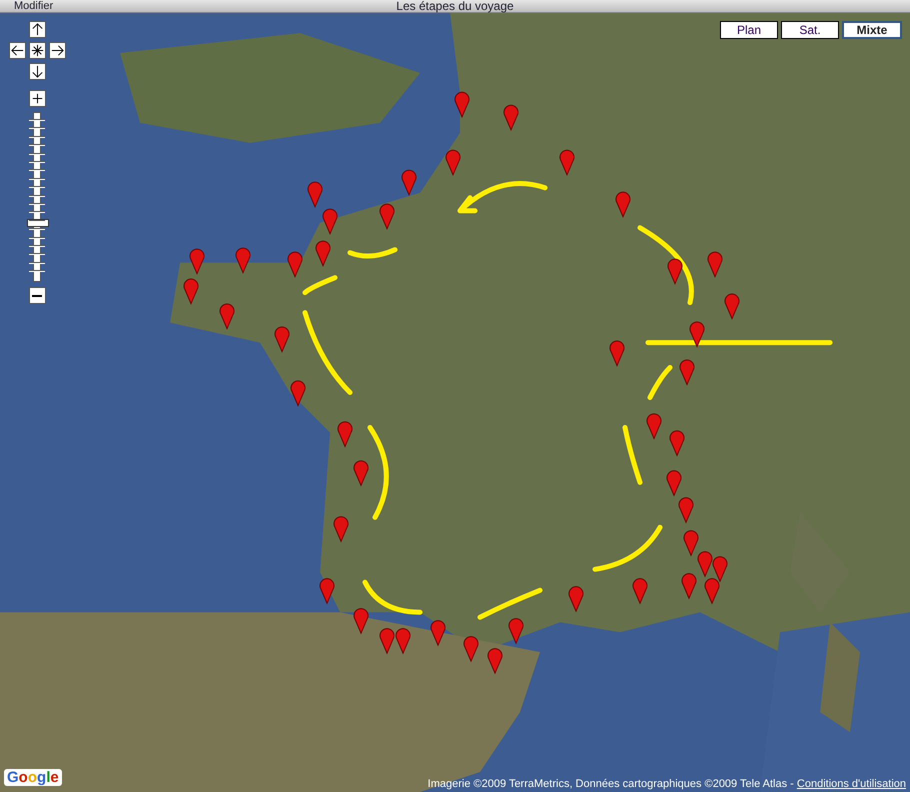 This screenshot has height=792, width=910. Describe the element at coordinates (37, 98) in the screenshot. I see `zoom-in-button` at that location.